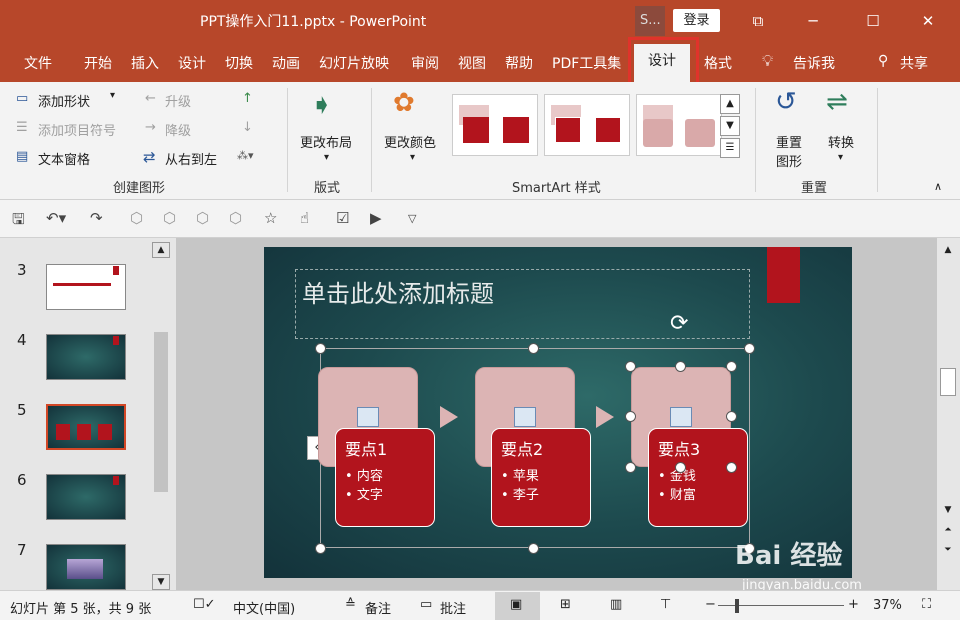 The width and height of the screenshot is (960, 620). What do you see at coordinates (814, 63) in the screenshot?
I see `tell-me-search: 告诉我` at bounding box center [814, 63].